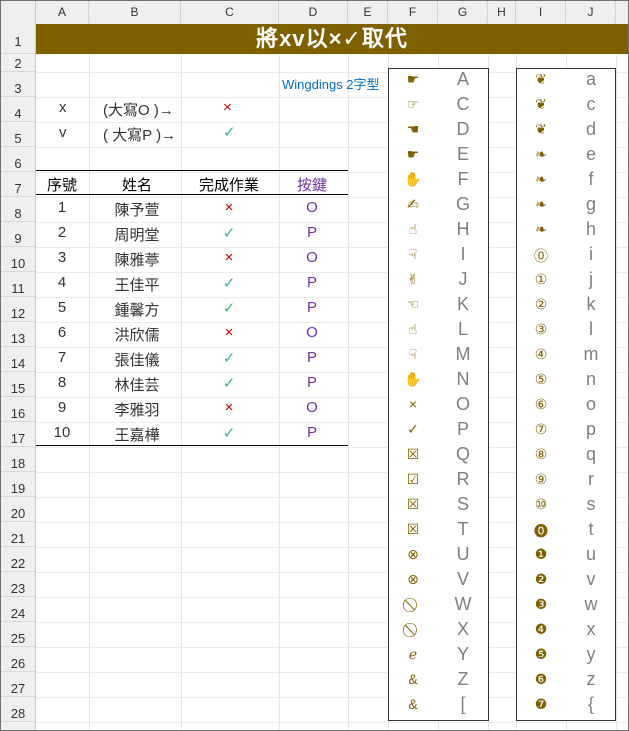  I want to click on key-character: v, so click(591, 579).